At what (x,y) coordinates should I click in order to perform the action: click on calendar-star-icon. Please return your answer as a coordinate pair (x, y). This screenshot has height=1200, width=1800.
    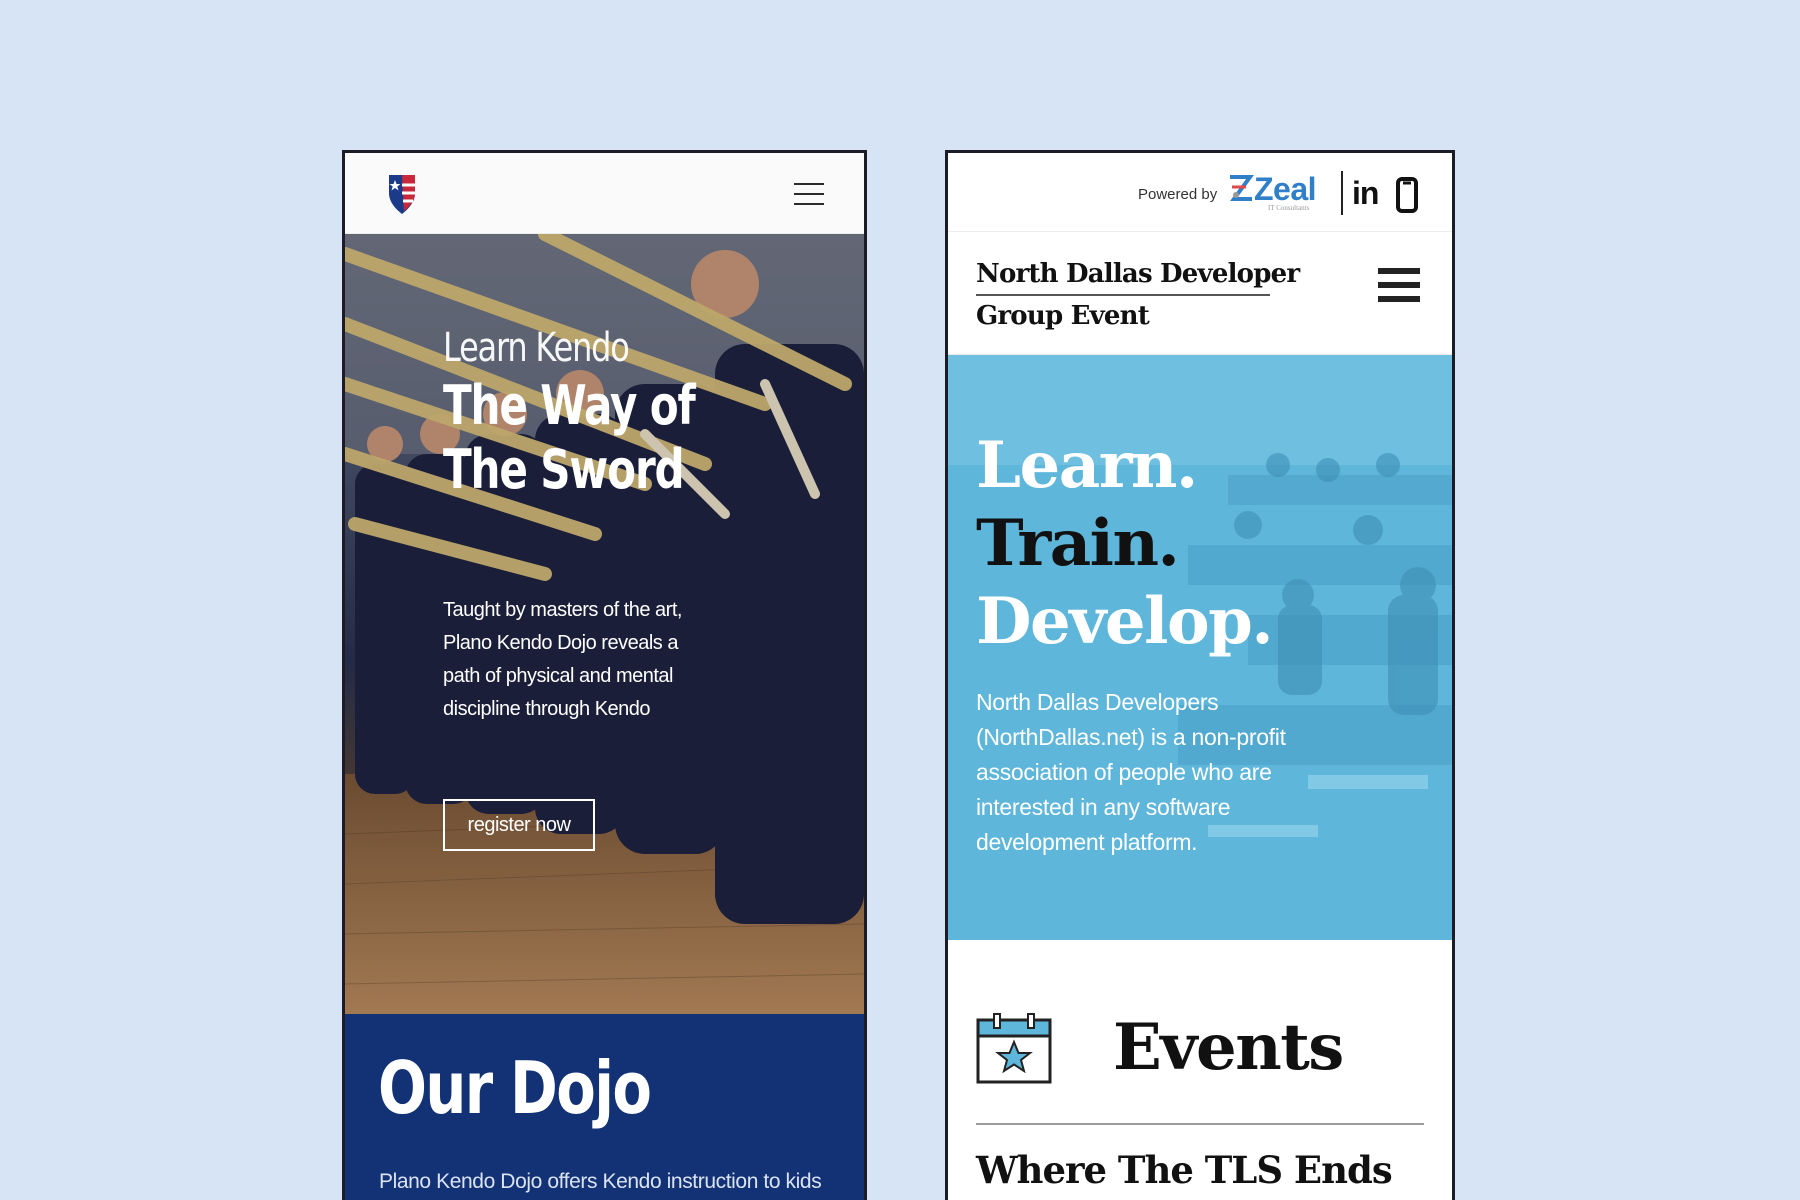
    Looking at the image, I should click on (1014, 1050).